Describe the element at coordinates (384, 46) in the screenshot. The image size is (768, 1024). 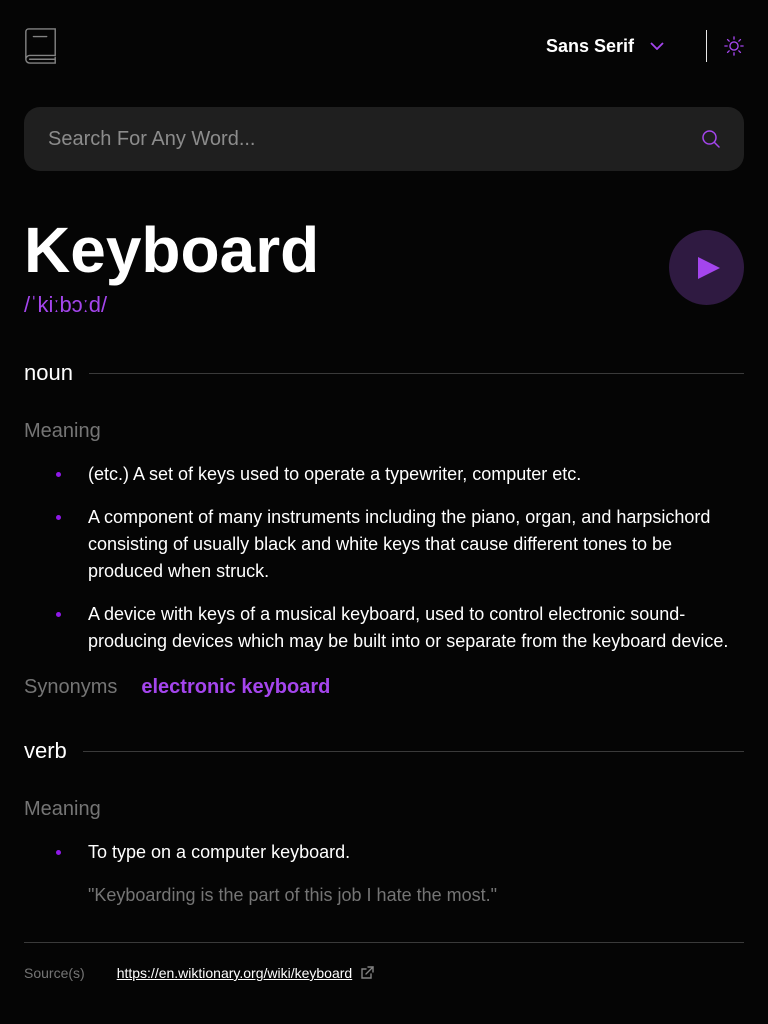
I see `app-header: Sans Serif` at that location.